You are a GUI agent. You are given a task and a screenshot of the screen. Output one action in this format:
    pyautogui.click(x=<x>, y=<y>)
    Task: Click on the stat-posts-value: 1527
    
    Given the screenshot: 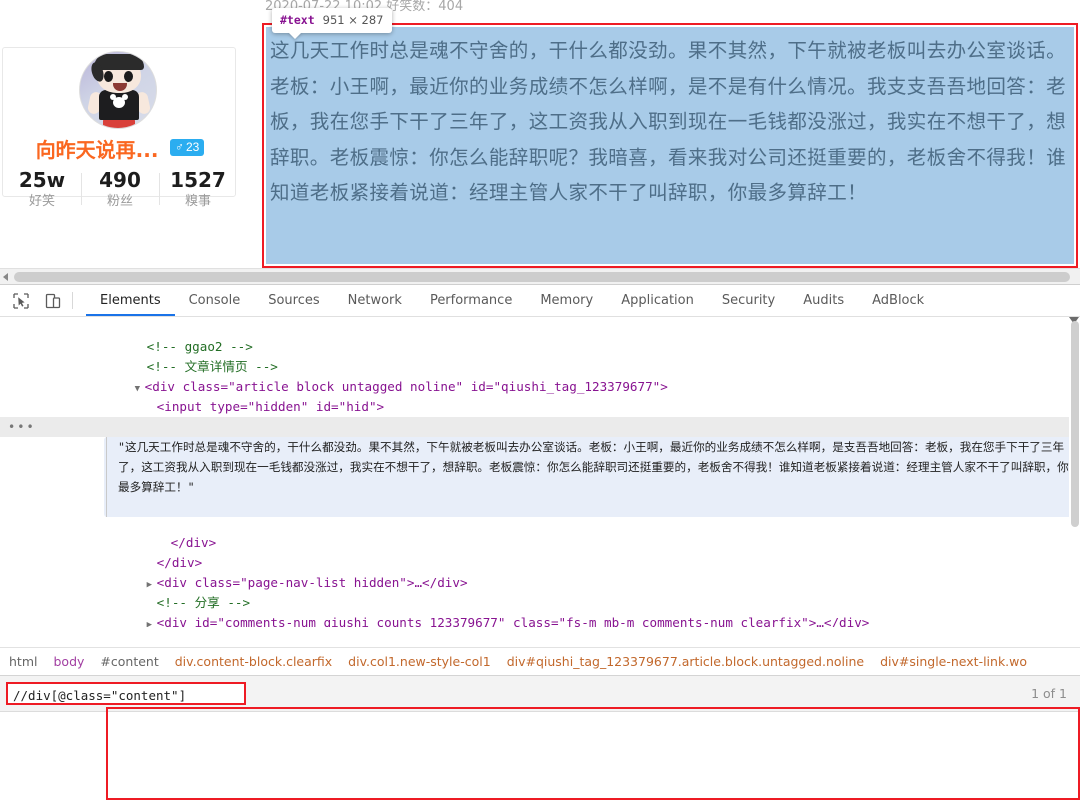 What is the action you would take?
    pyautogui.click(x=198, y=180)
    